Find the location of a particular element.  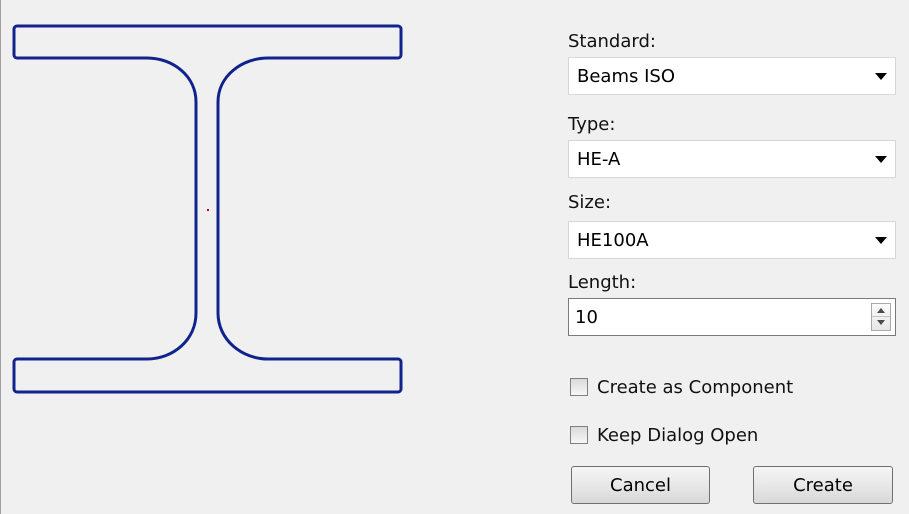

size-select-value: HE100A is located at coordinates (613, 240).